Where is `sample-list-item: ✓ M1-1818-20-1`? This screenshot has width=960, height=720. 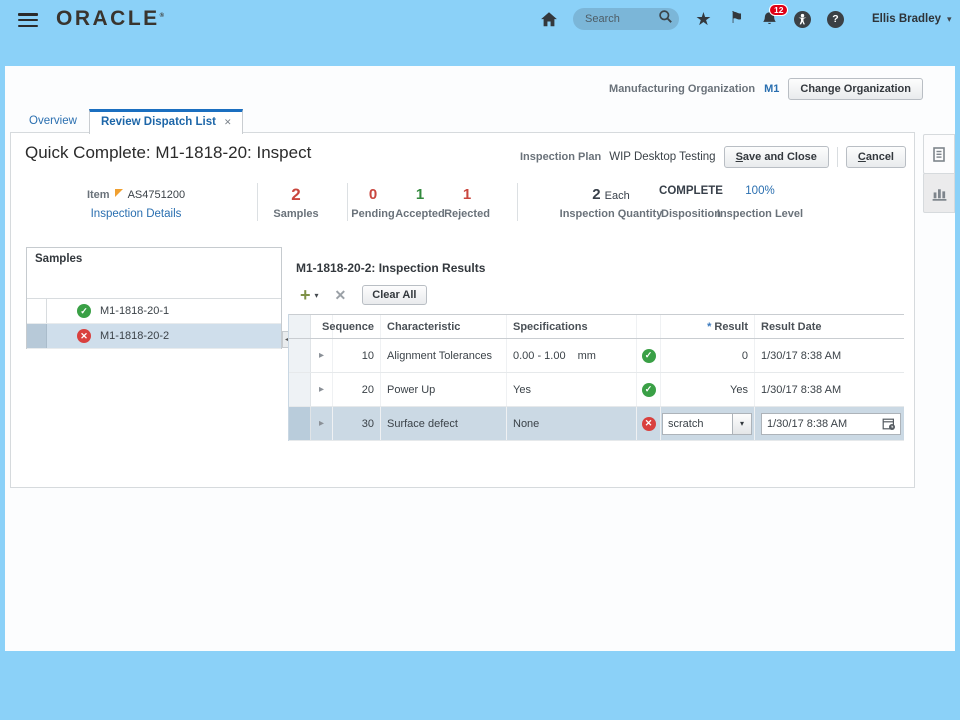
sample-list-item: ✓ M1-1818-20-1 is located at coordinates (154, 311).